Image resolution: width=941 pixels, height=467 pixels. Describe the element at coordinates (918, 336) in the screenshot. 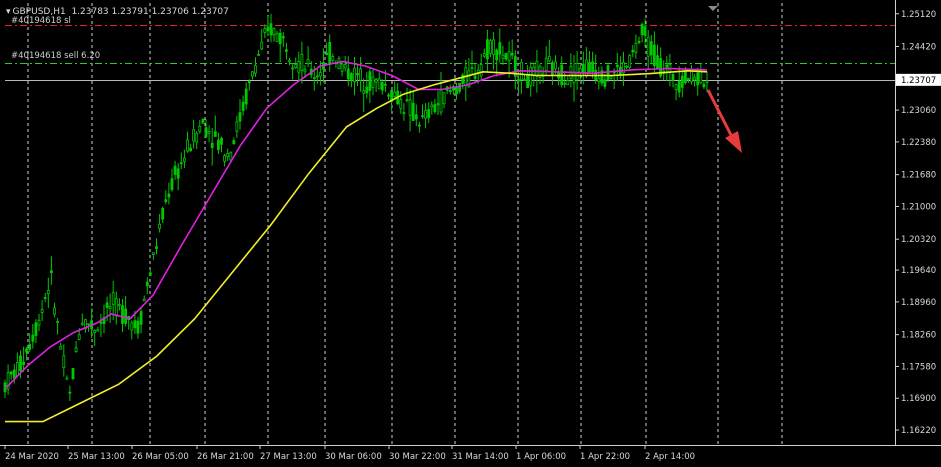

I see `price-tick-label: 1.18260` at that location.